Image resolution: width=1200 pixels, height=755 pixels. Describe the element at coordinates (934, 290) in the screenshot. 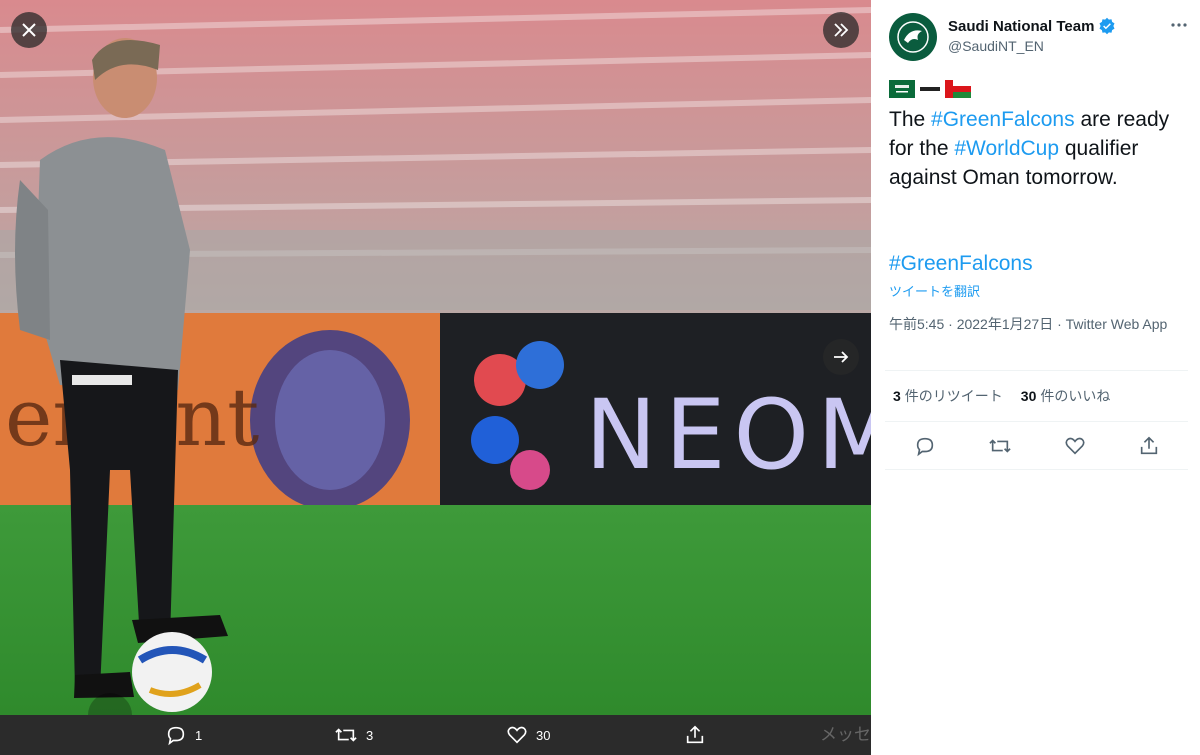

I see `translate-tweet-link: ツイートを翻訳` at that location.